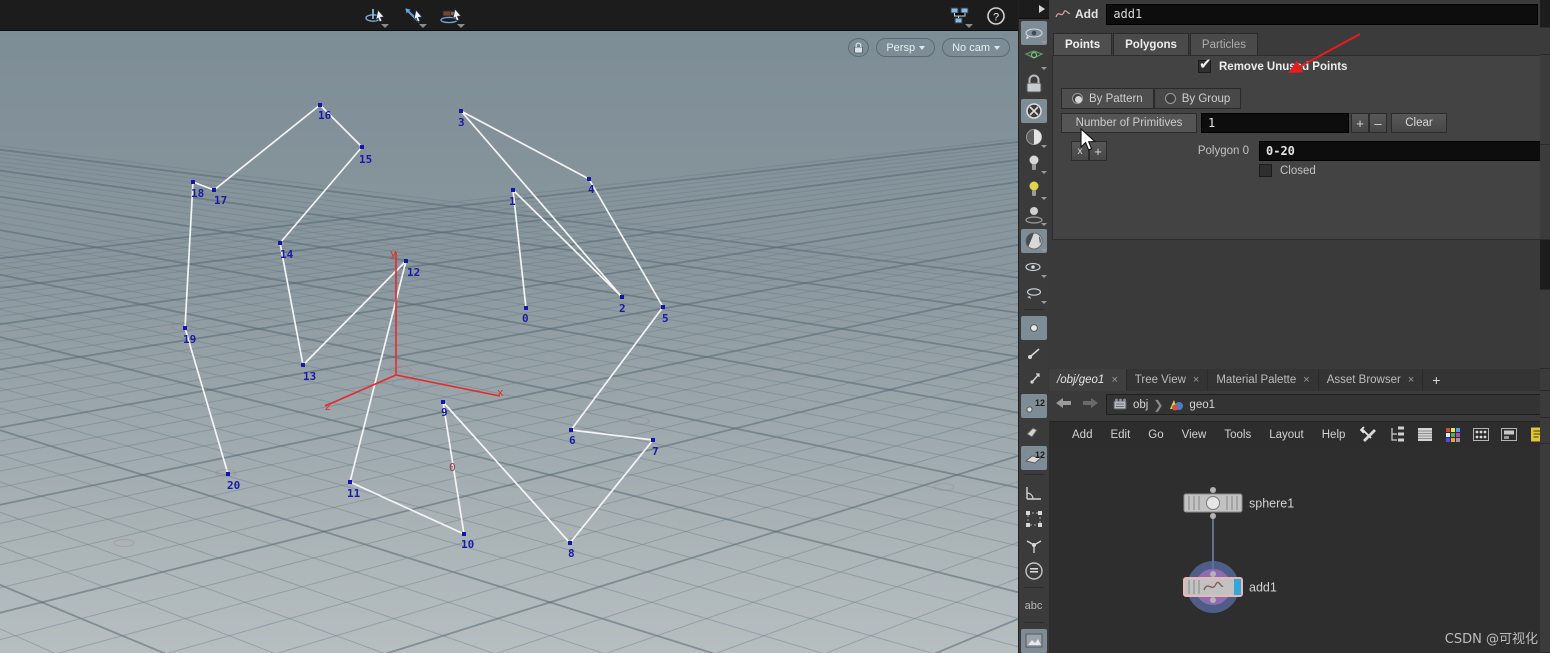  I want to click on headlight-button, so click(1034, 189).